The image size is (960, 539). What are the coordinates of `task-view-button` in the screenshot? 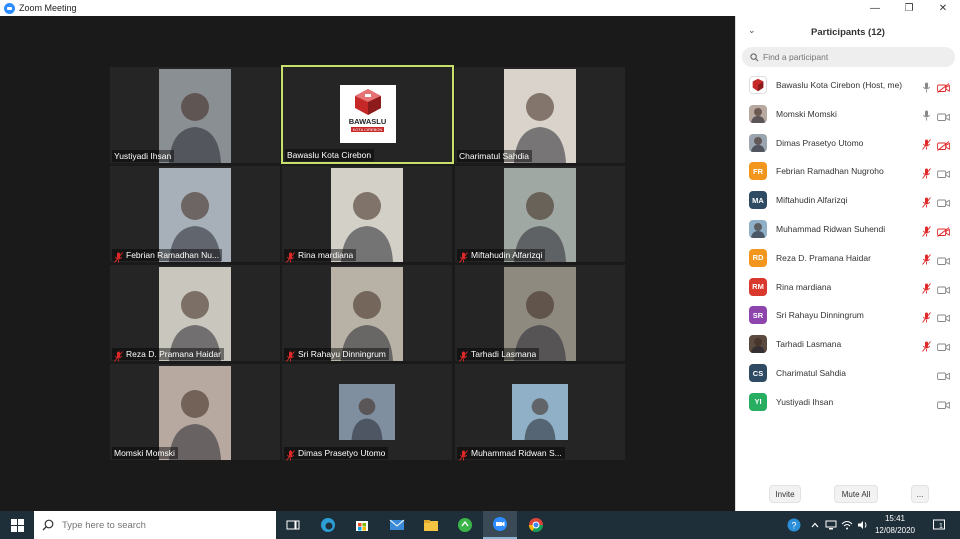 It's located at (293, 525).